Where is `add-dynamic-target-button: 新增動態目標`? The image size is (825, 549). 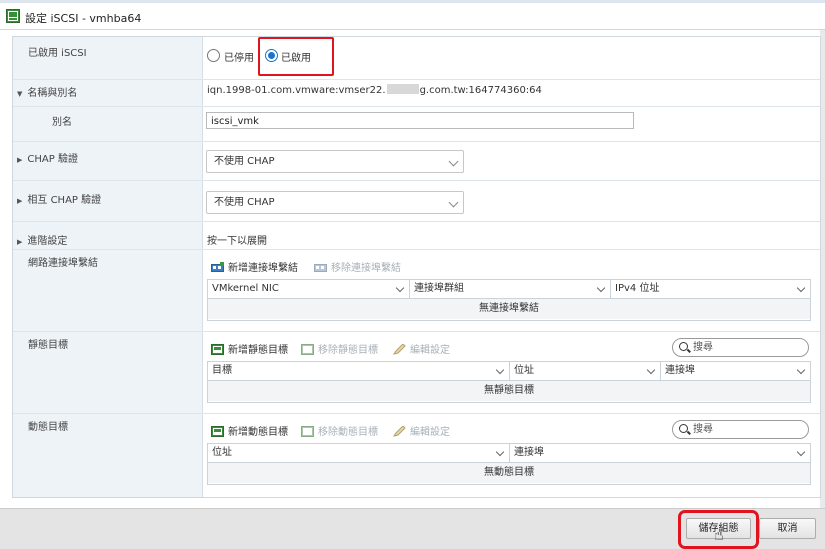
add-dynamic-target-button: 新增動態目標 is located at coordinates (249, 430).